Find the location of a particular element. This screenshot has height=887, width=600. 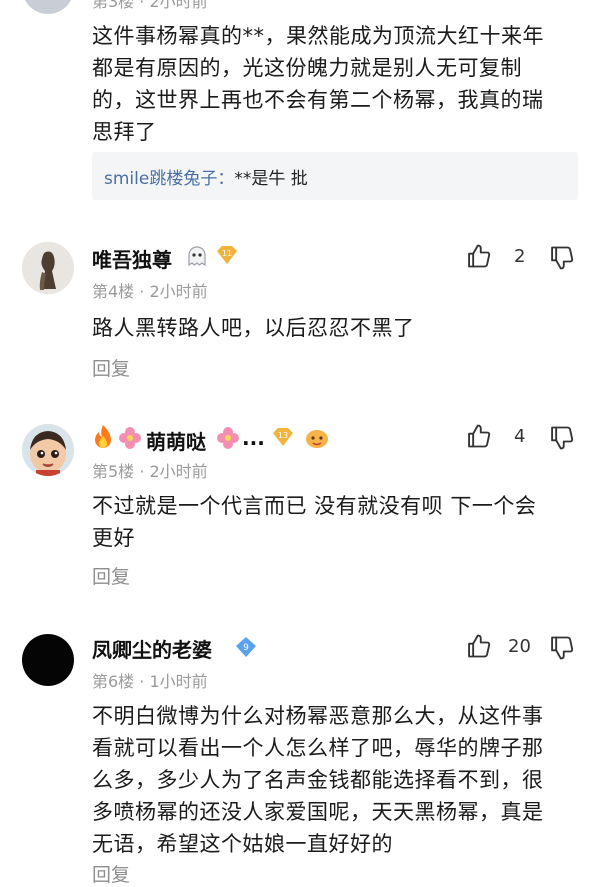

username: 凤卿尘的老婆 is located at coordinates (152, 648).